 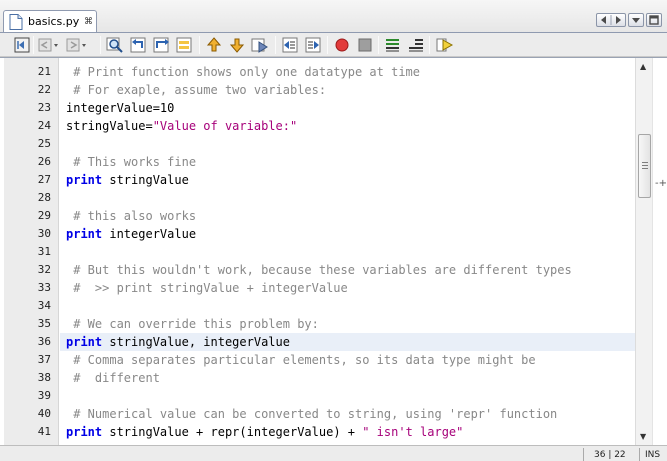 I want to click on line-number: 37, so click(x=44, y=359).